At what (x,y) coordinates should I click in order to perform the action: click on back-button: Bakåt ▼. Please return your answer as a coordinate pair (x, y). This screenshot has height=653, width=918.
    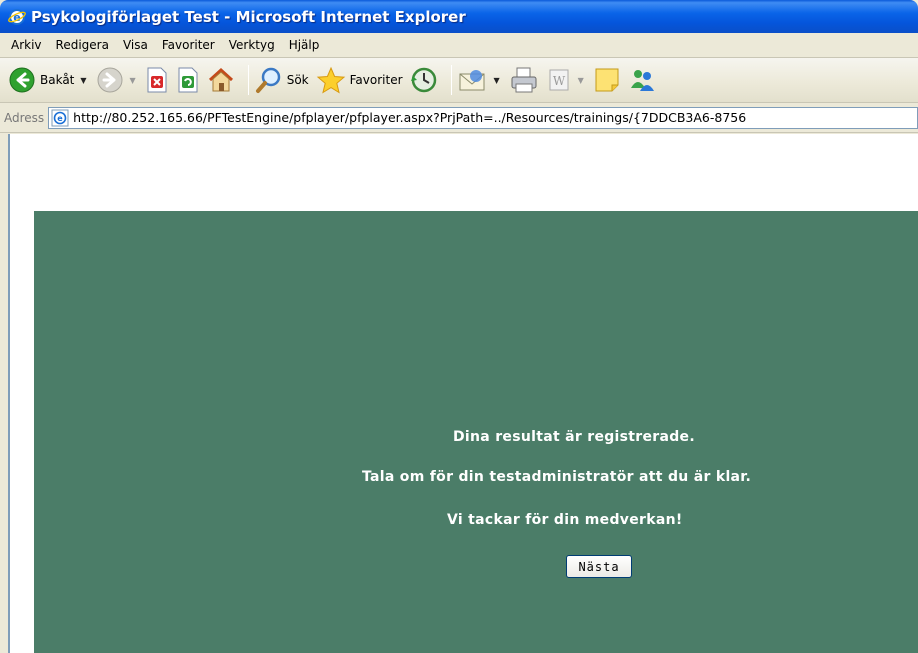
    Looking at the image, I should click on (48, 80).